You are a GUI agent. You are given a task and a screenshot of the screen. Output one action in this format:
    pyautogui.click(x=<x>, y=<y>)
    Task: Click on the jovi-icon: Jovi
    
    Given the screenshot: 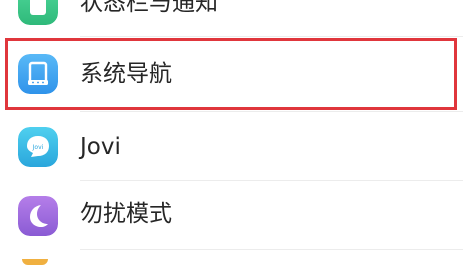 What is the action you would take?
    pyautogui.click(x=38, y=147)
    